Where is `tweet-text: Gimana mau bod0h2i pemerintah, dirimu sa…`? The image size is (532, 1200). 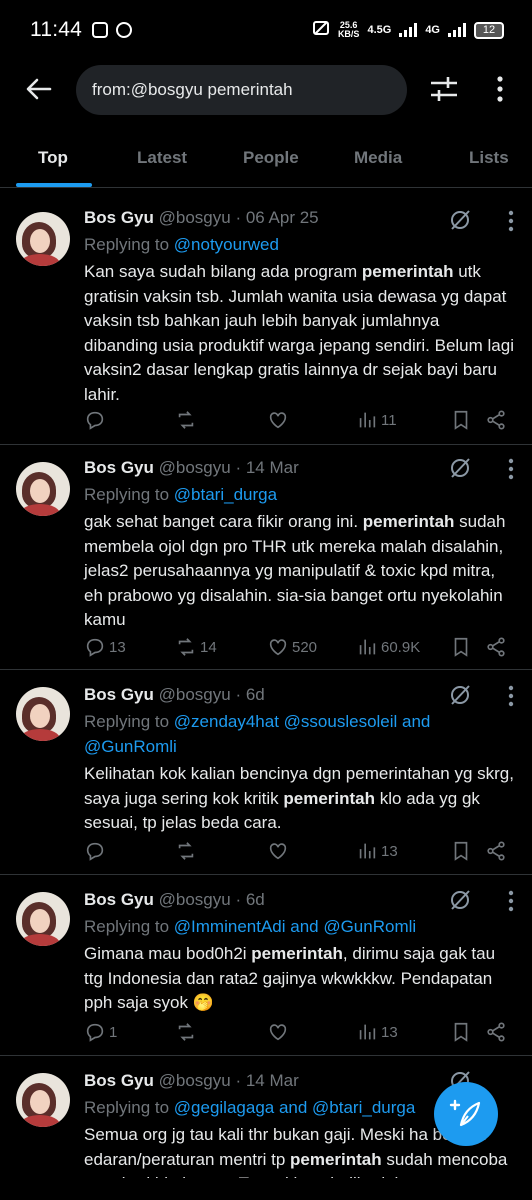 tweet-text: Gimana mau bod0h2i pemerintah, dirimu sa… is located at coordinates (300, 979).